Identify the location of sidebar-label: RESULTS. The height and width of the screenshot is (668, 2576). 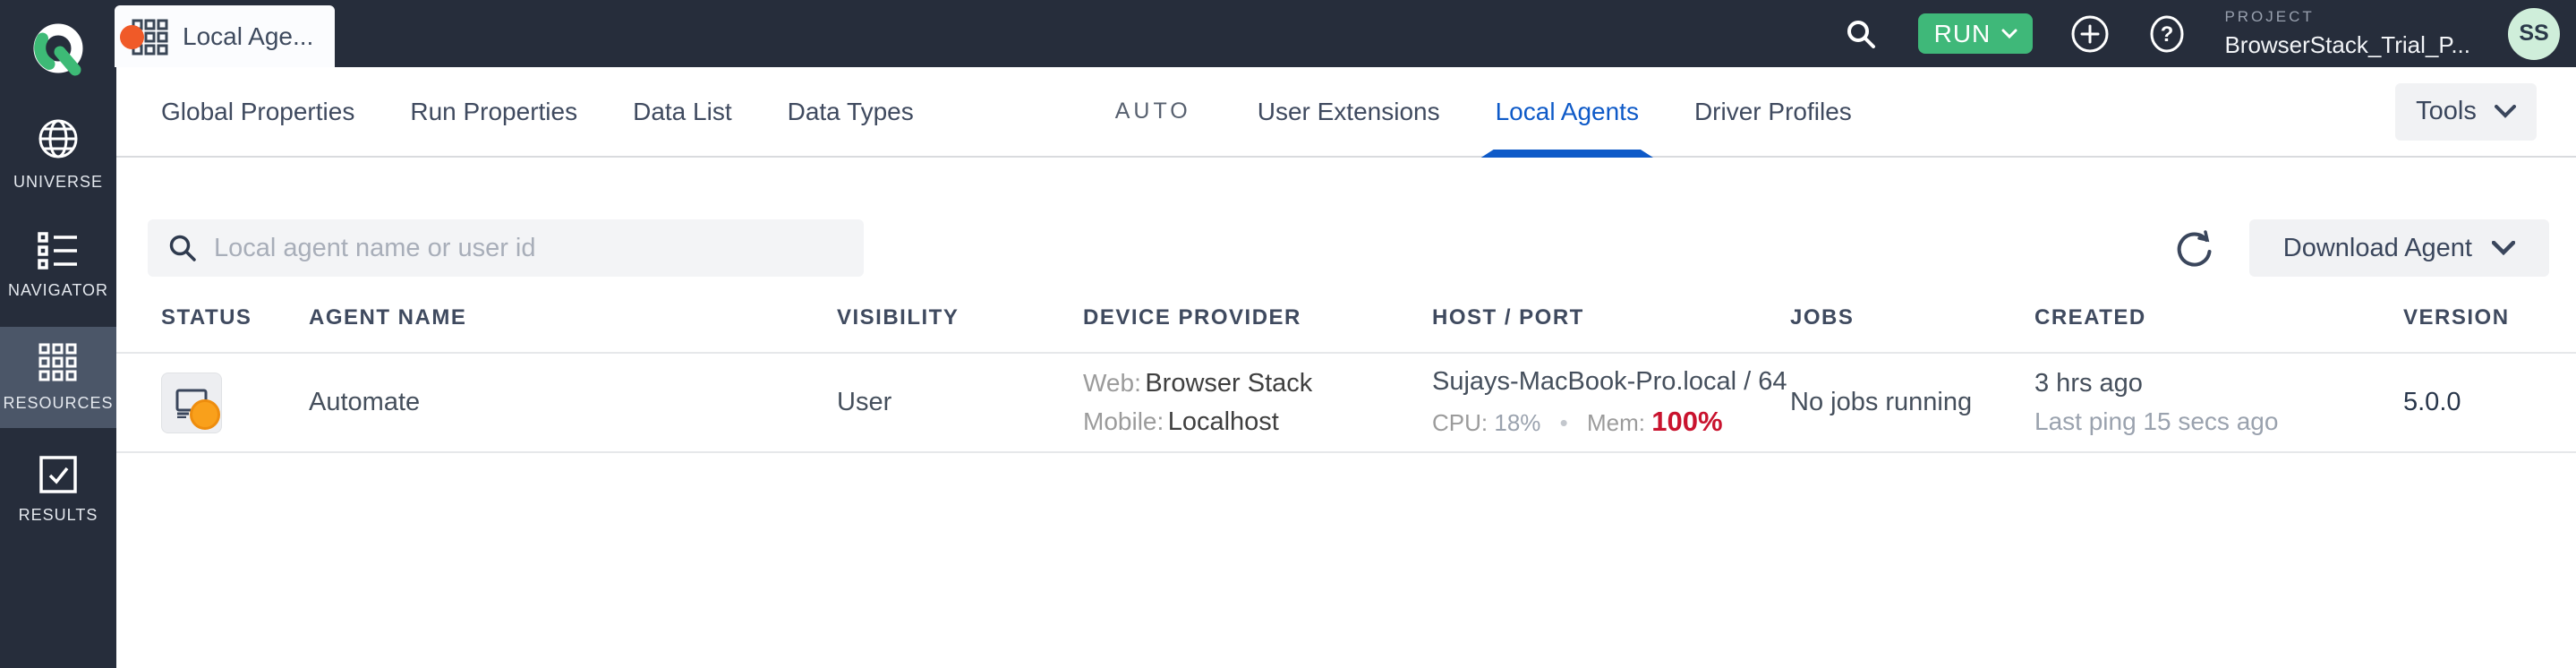
(58, 515).